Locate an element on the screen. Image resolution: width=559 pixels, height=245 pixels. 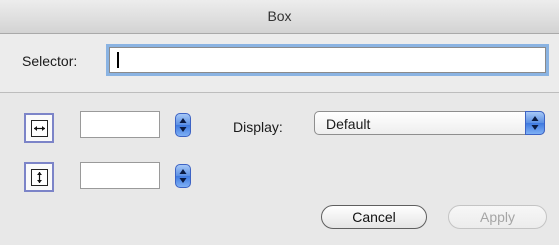
window-titlebar: Box is located at coordinates (279, 17).